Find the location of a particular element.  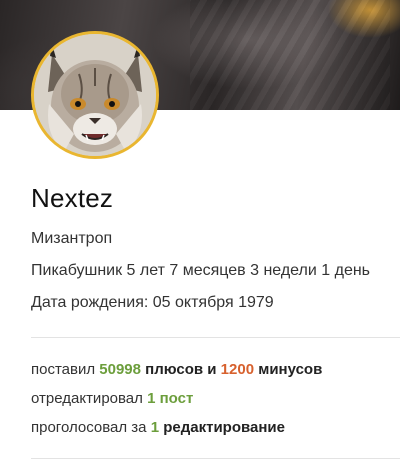

voted-count: 1 is located at coordinates (155, 427).